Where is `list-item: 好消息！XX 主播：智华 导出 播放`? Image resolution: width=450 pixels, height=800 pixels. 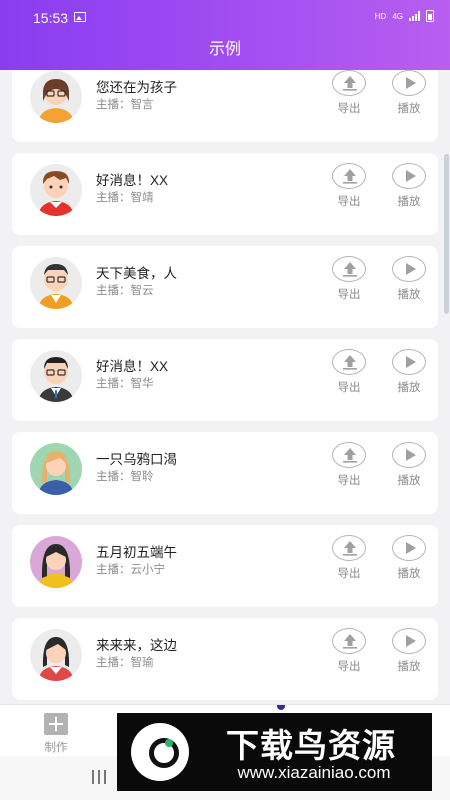 list-item: 好消息！XX 主播：智华 导出 播放 is located at coordinates (225, 380).